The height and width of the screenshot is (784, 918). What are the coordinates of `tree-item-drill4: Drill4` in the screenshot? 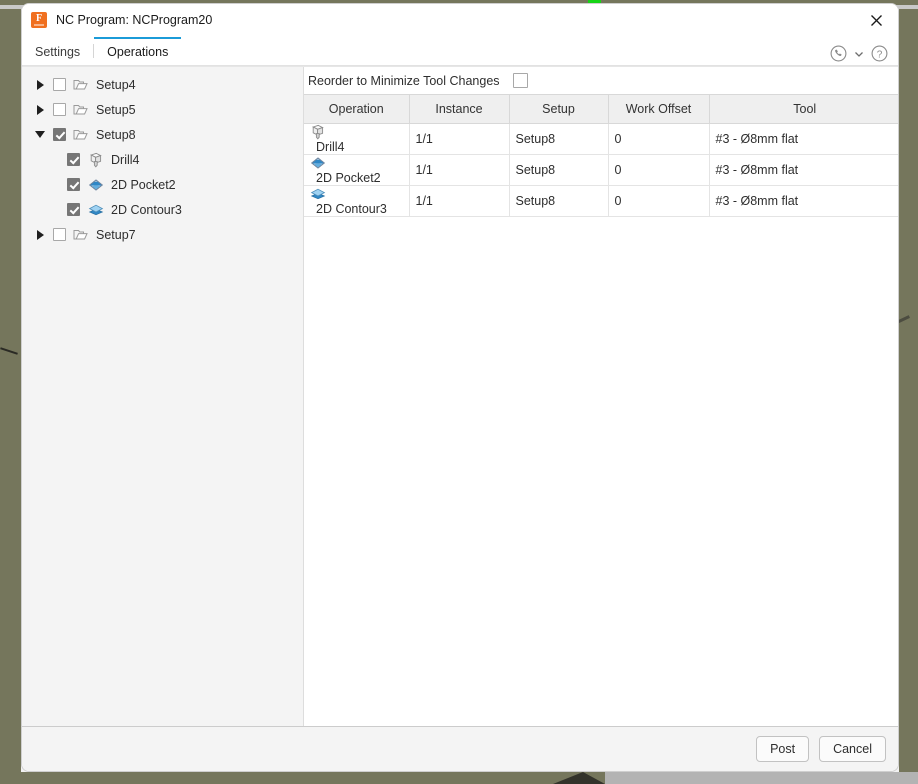 It's located at (162, 159).